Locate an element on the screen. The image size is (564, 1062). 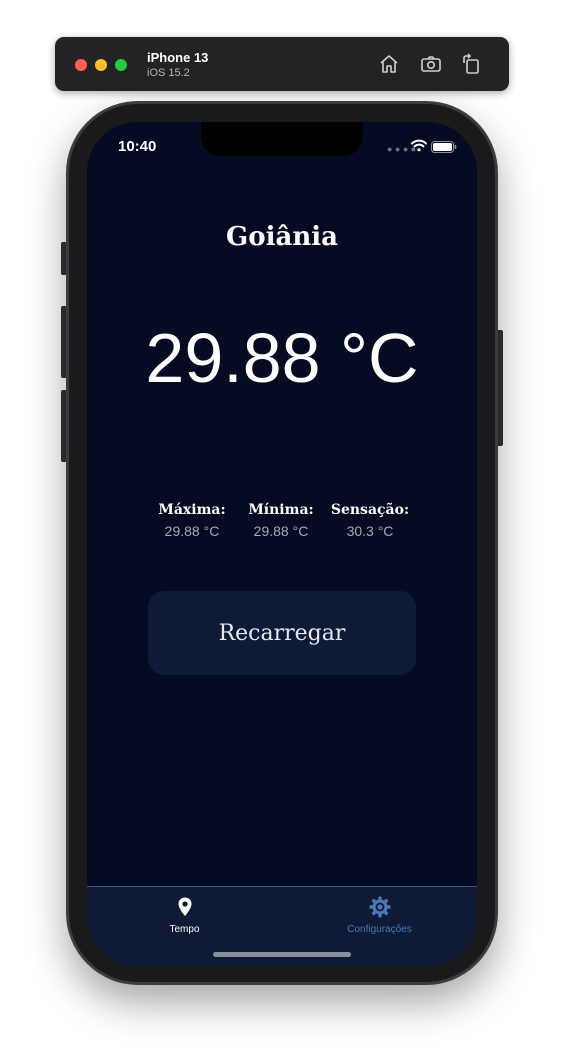
minimize-window-button is located at coordinates (101, 65).